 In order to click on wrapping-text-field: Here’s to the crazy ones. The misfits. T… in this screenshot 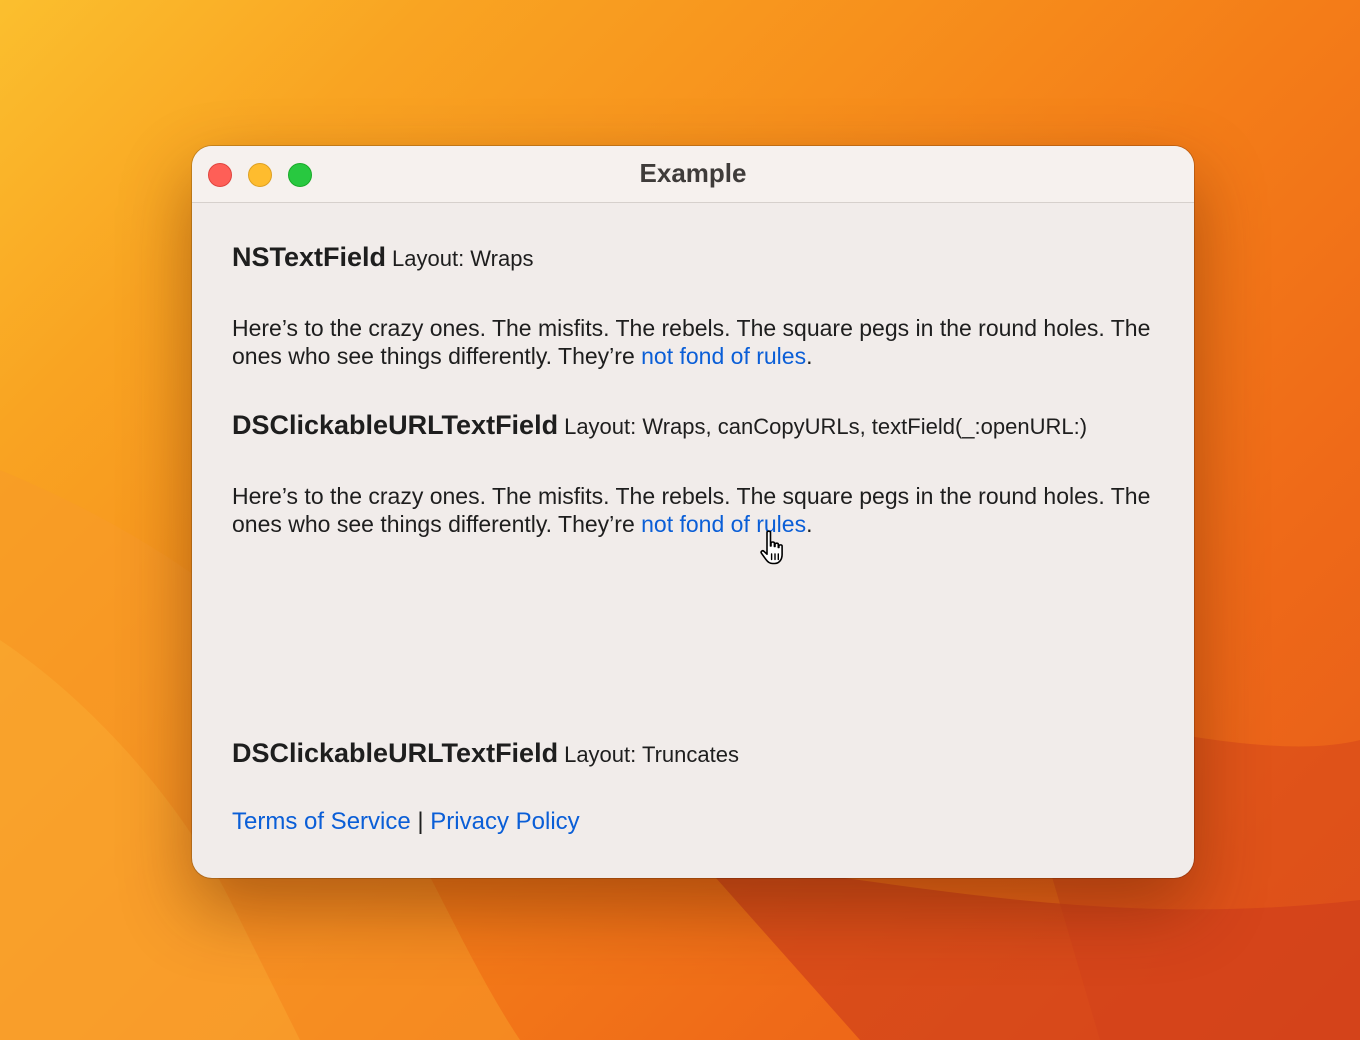, I will do `click(697, 342)`.